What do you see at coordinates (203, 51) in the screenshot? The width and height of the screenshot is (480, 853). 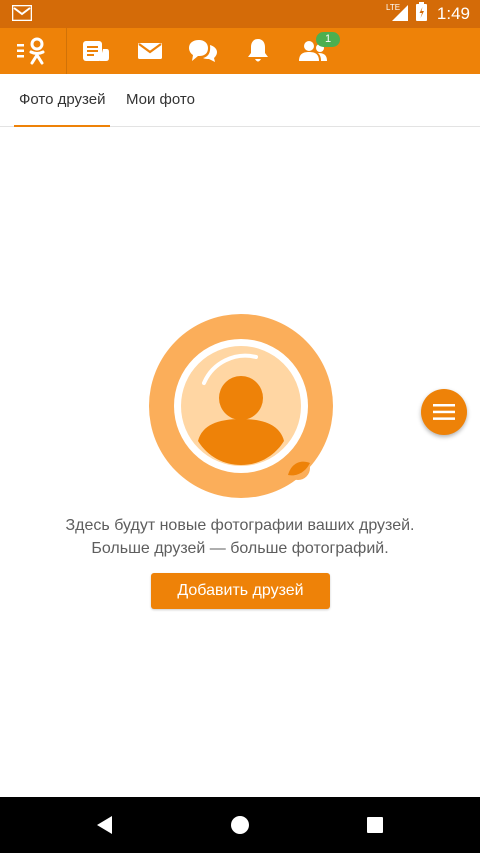 I see `discussions-icon` at bounding box center [203, 51].